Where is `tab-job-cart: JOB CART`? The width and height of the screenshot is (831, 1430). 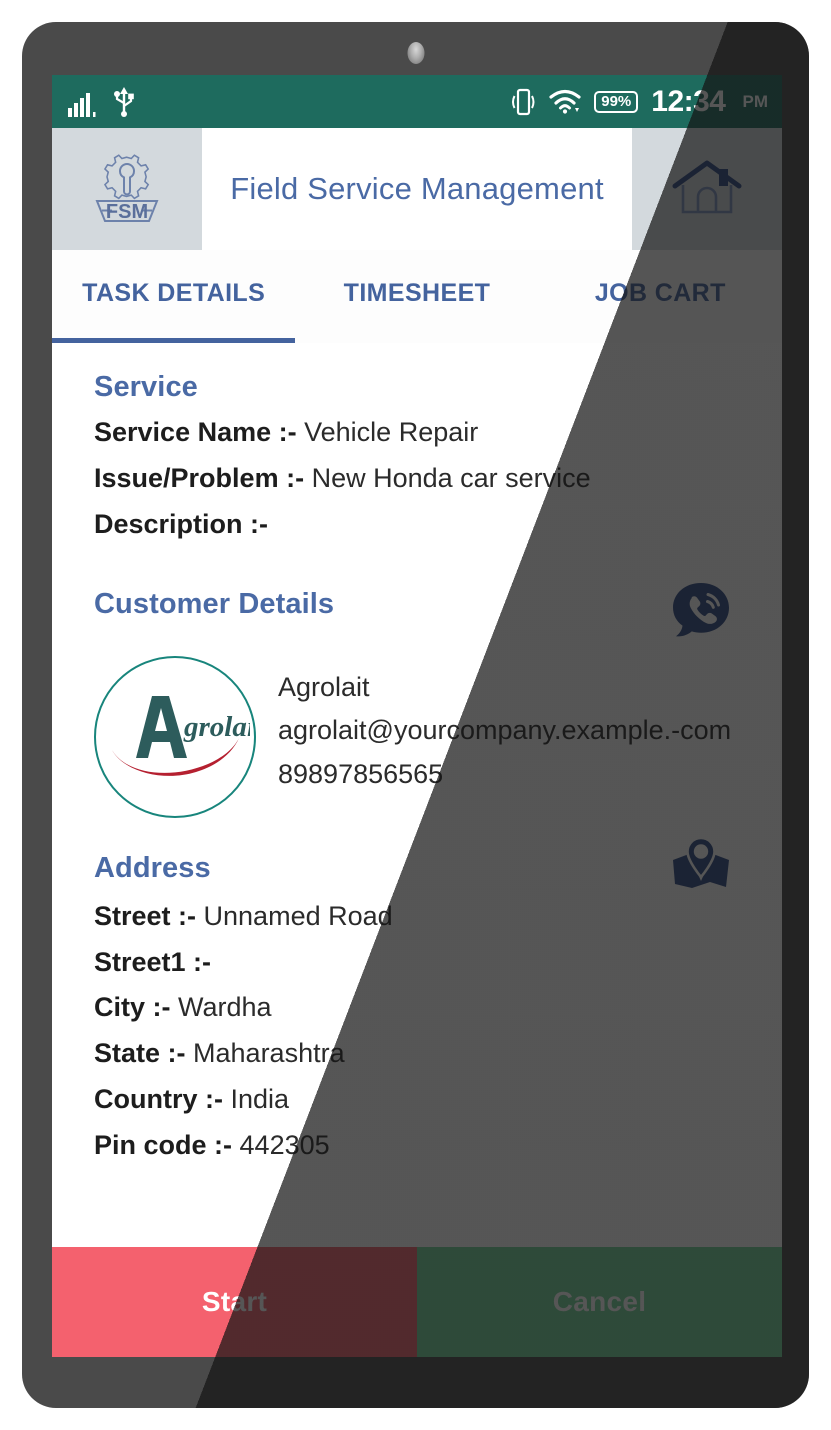 tab-job-cart: JOB CART is located at coordinates (660, 296).